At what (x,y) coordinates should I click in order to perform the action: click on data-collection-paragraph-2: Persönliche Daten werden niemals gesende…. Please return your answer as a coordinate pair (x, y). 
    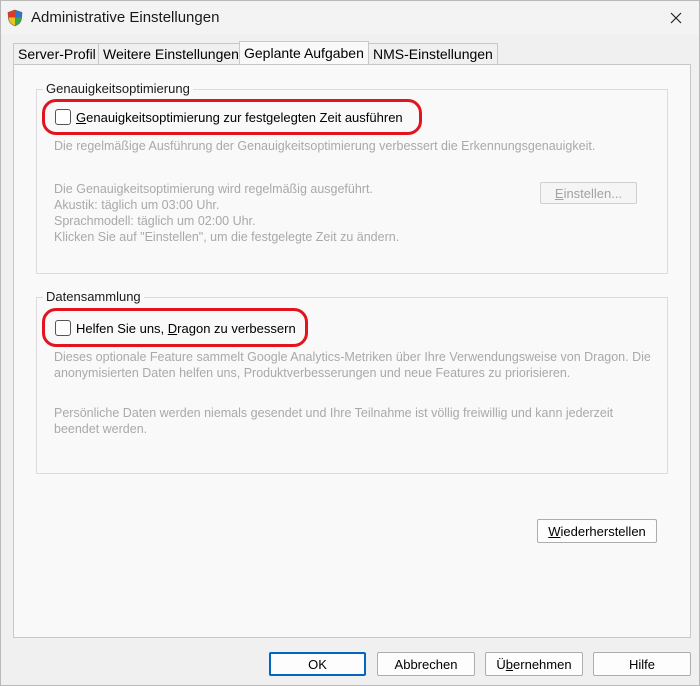
    Looking at the image, I should click on (334, 421).